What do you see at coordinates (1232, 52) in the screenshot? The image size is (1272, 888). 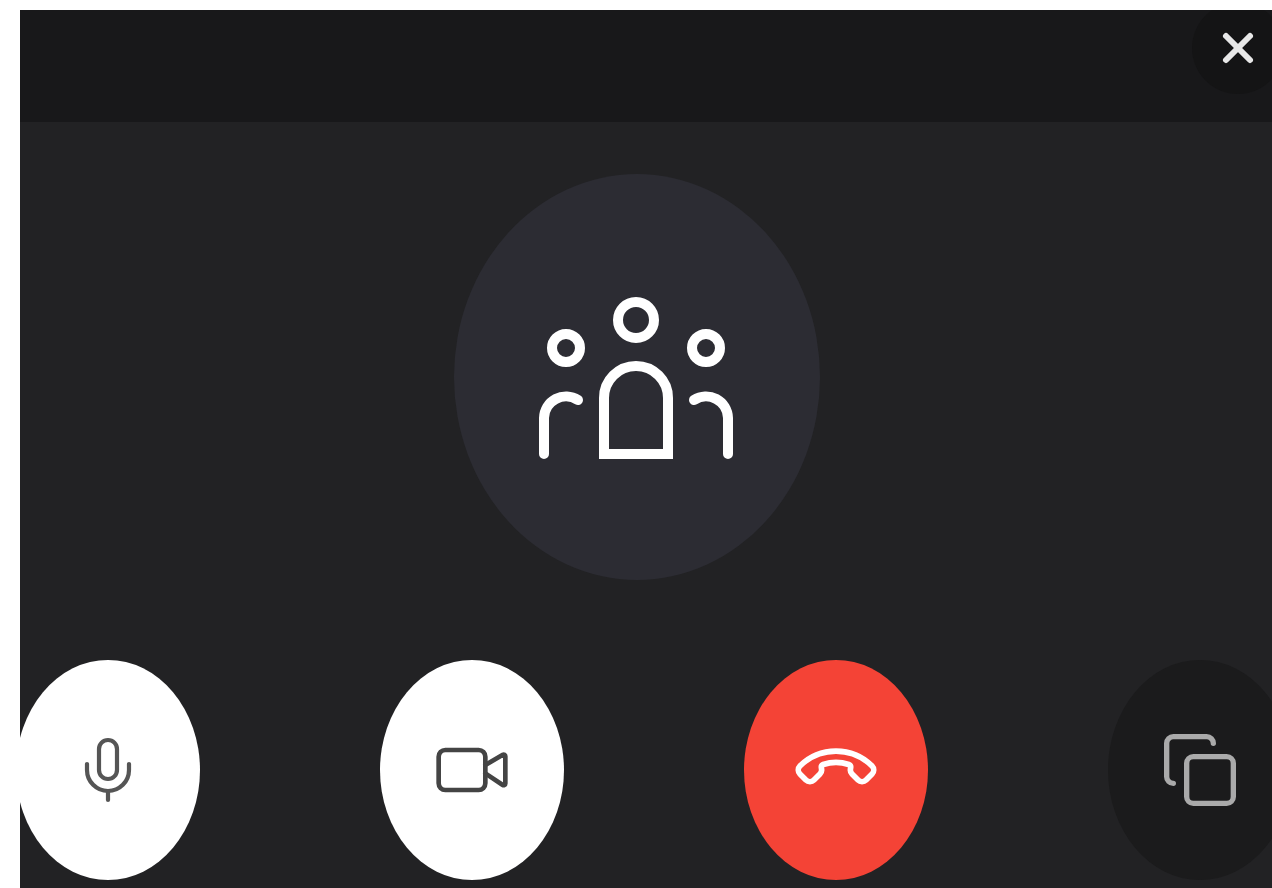 I see `close-button` at bounding box center [1232, 52].